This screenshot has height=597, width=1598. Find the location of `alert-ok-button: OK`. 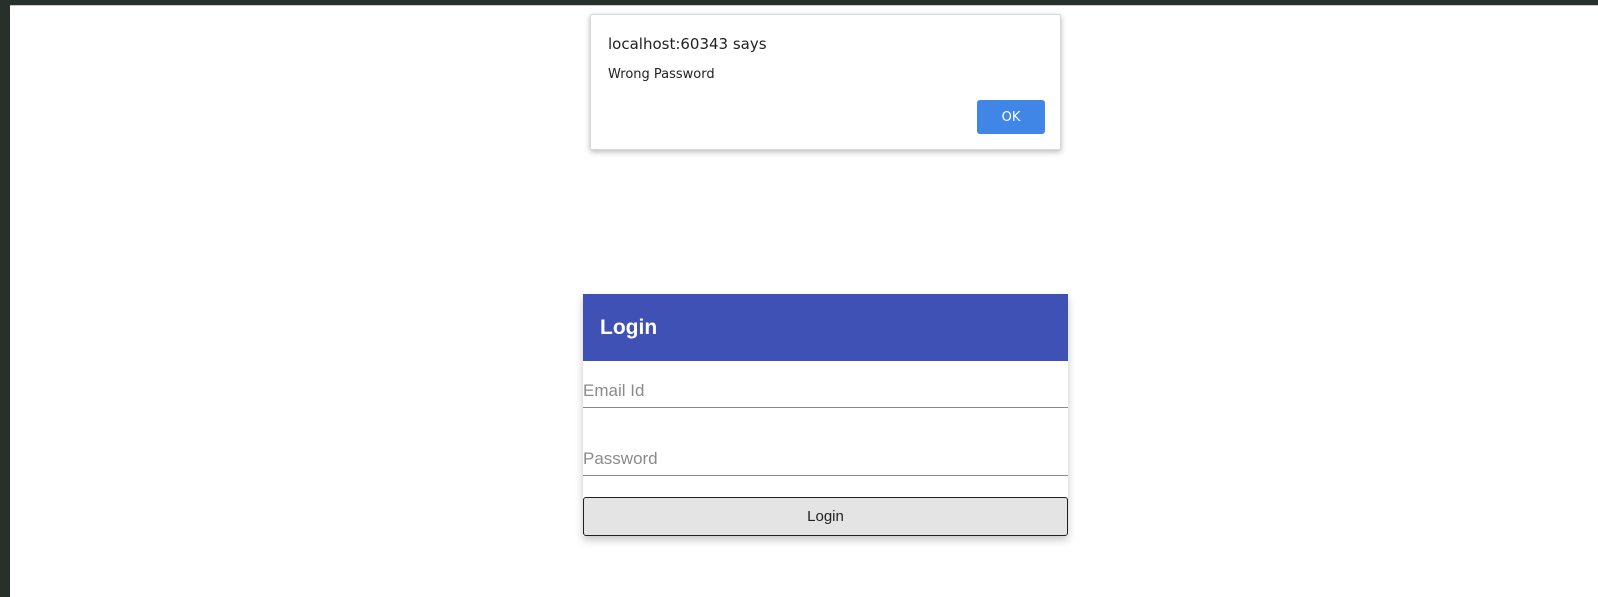

alert-ok-button: OK is located at coordinates (1011, 117).